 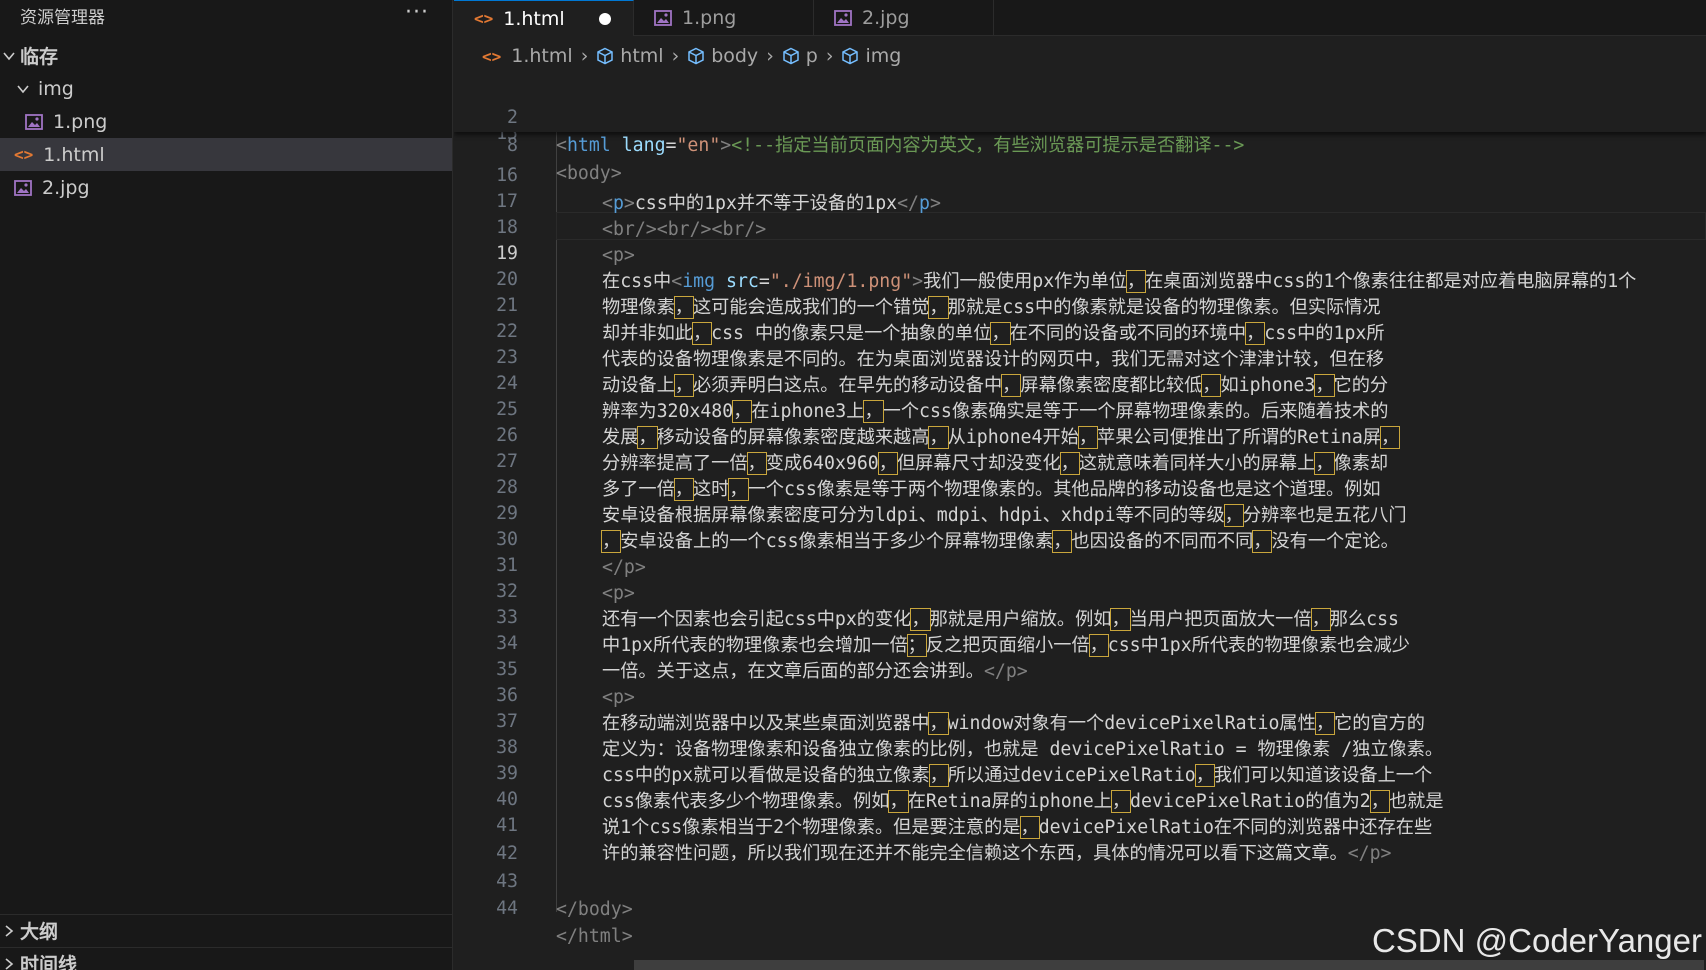 I want to click on watermark: CSDN @CoderYanger, so click(x=1536, y=940).